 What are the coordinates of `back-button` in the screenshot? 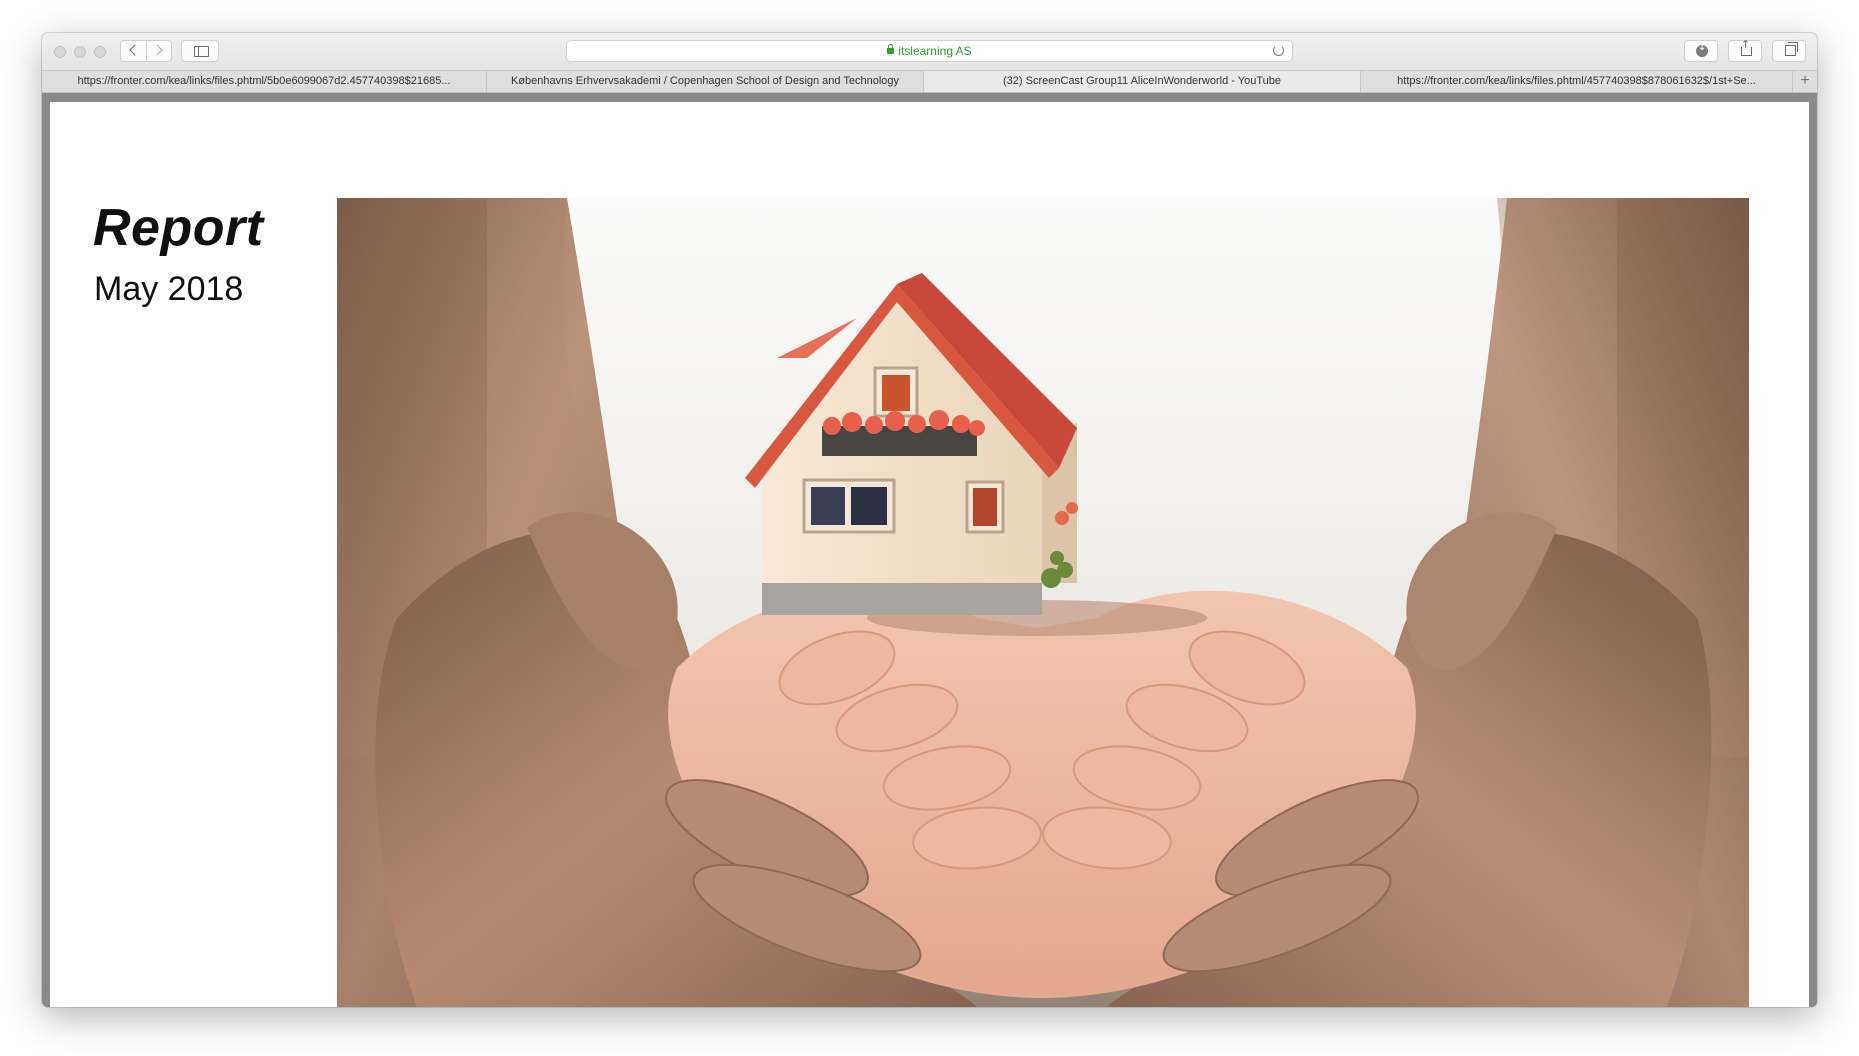 It's located at (134, 51).